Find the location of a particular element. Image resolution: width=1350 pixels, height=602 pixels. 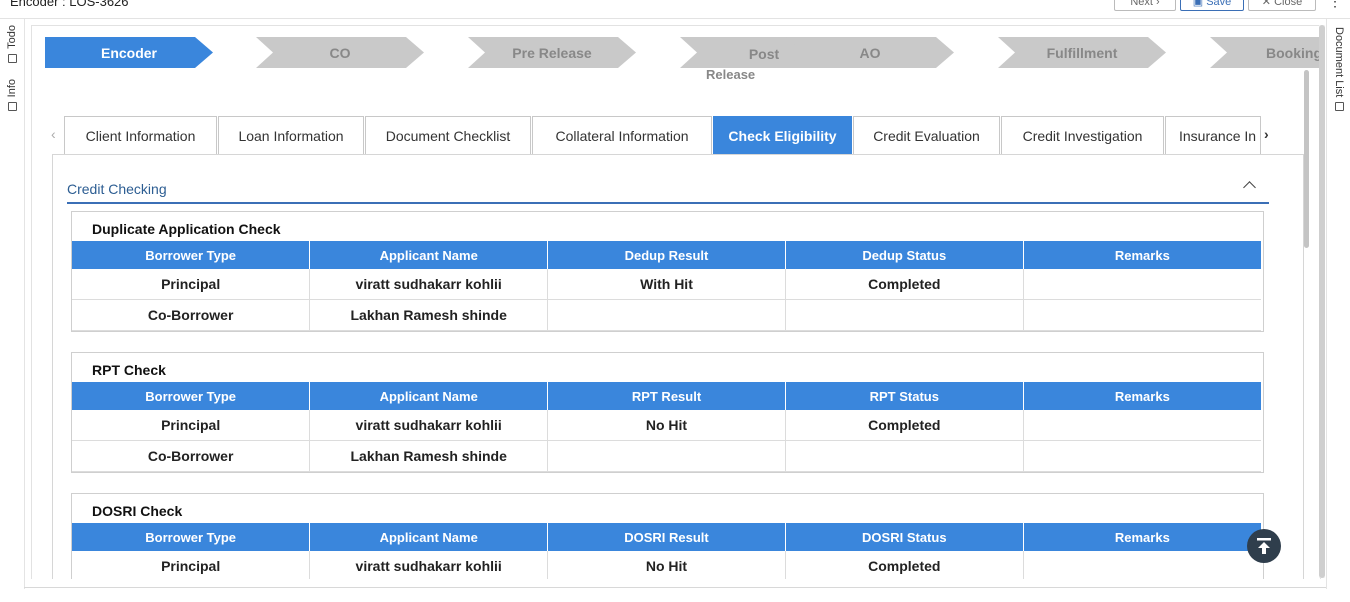

next-button-label: Next is located at coordinates (1141, 4).